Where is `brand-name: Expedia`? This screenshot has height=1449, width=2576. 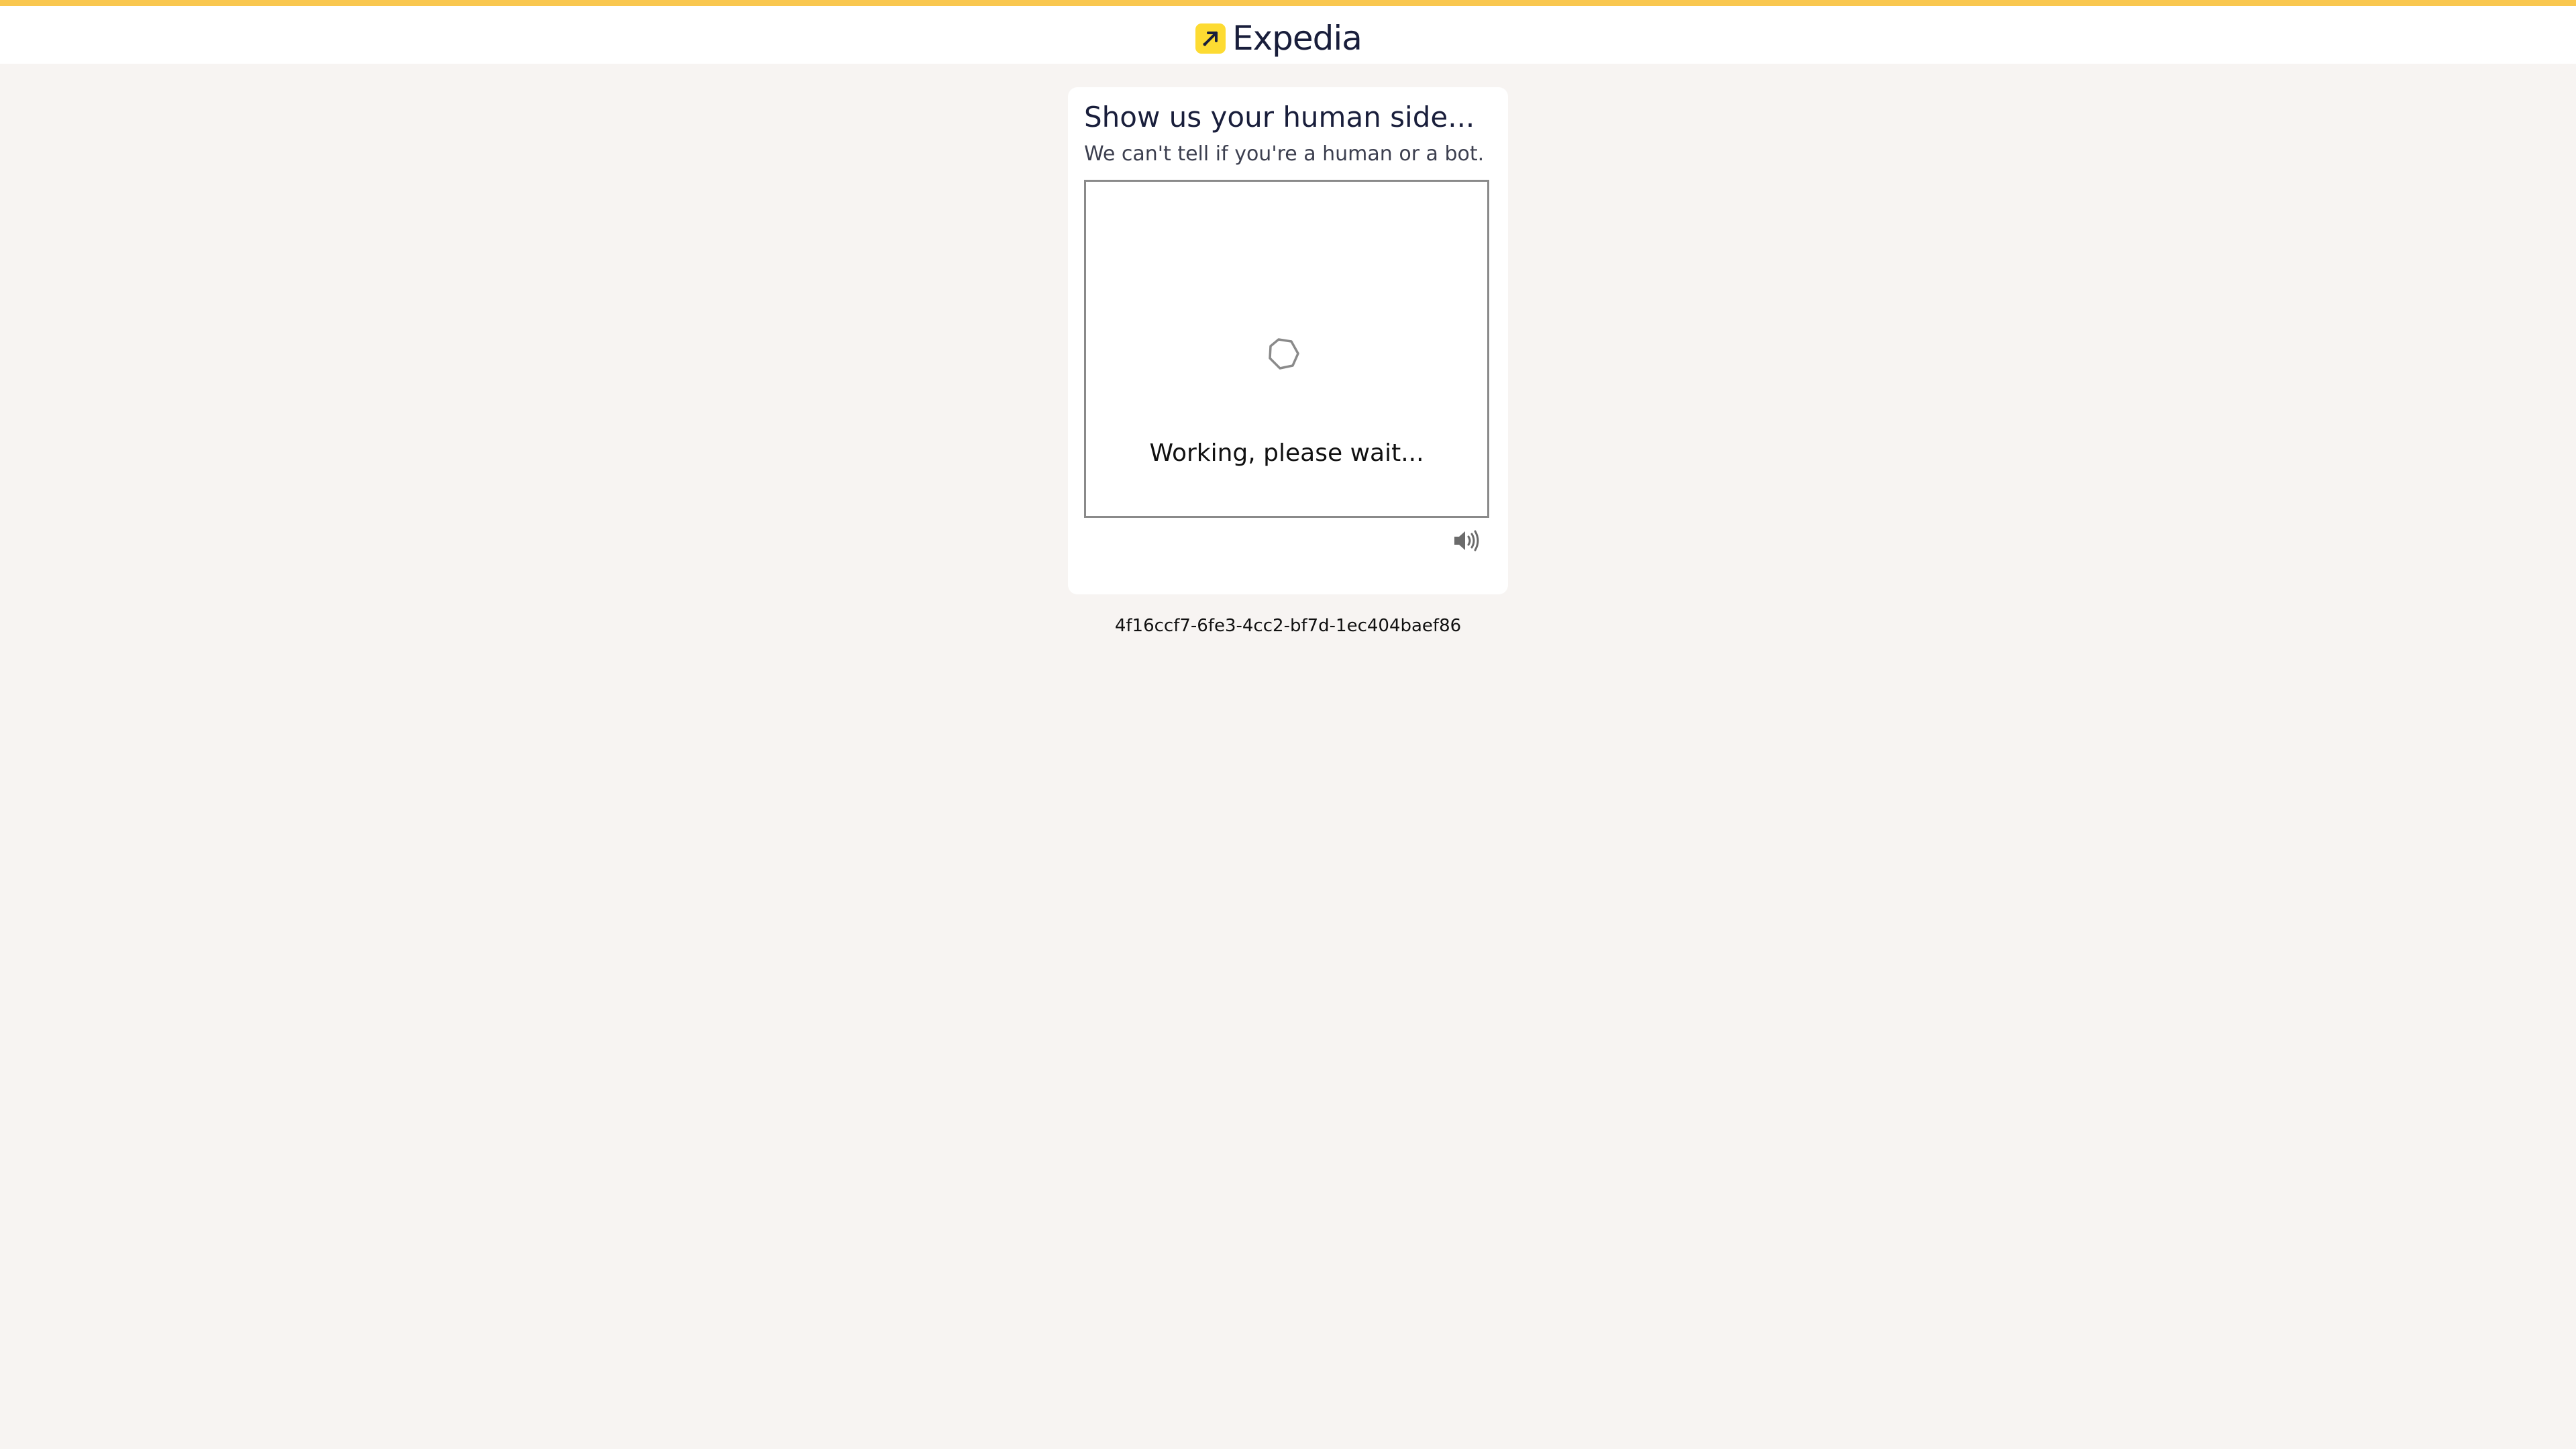 brand-name: Expedia is located at coordinates (1297, 38).